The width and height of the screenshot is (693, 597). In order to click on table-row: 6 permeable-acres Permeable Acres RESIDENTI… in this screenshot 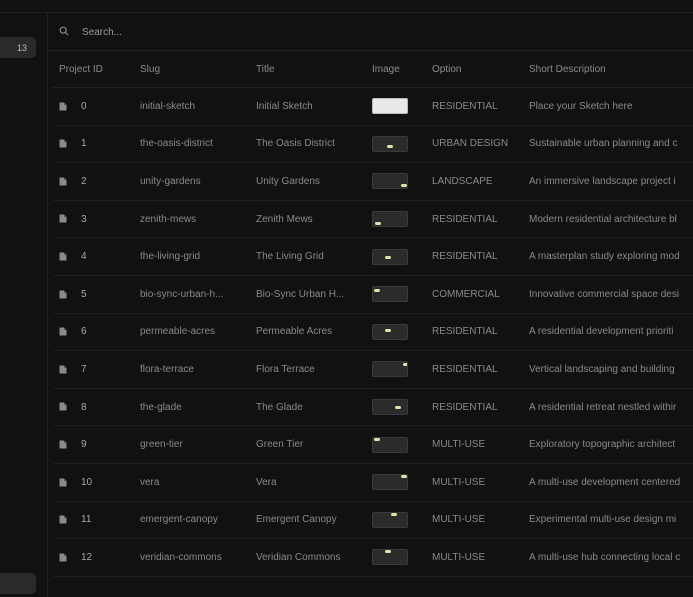, I will do `click(373, 332)`.